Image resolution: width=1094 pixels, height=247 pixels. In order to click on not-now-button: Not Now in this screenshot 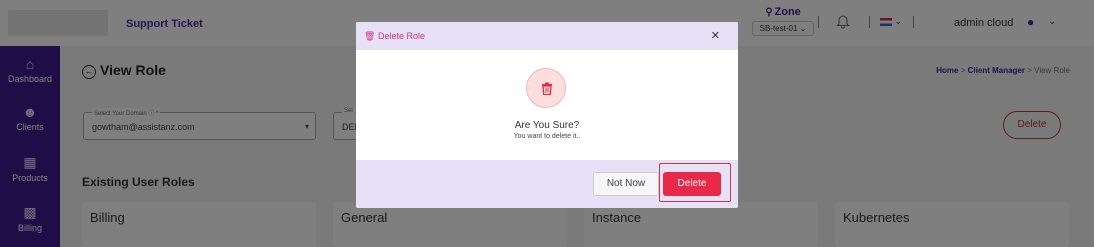, I will do `click(626, 184)`.